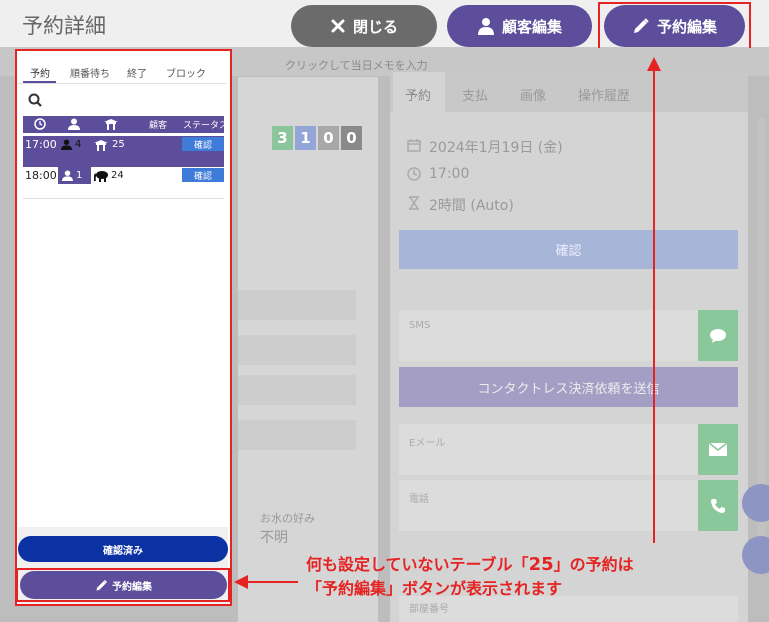 This screenshot has height=622, width=769. Describe the element at coordinates (718, 505) in the screenshot. I see `phone-icon` at that location.